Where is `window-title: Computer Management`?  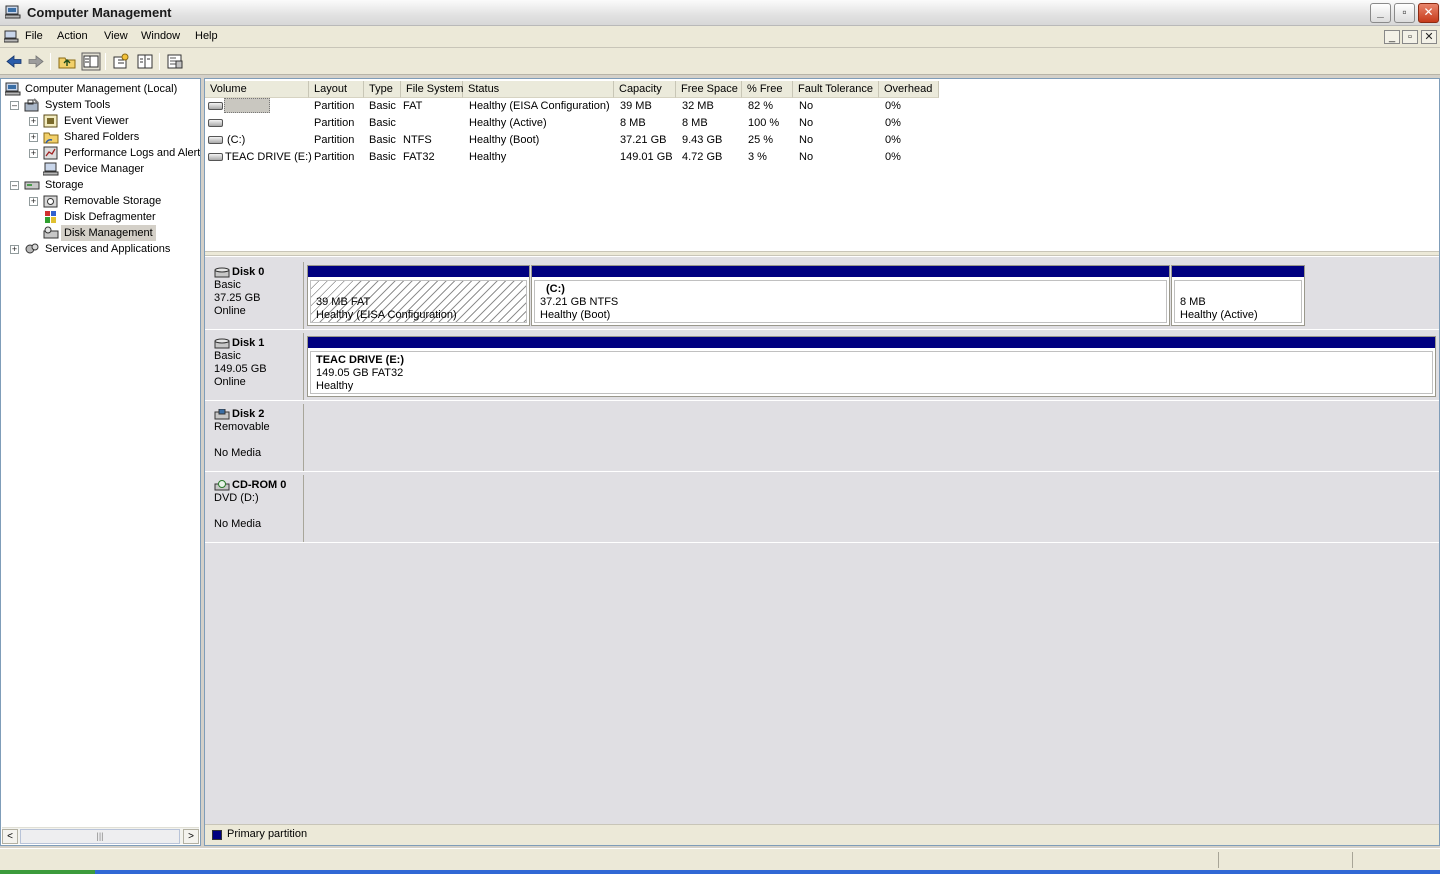 window-title: Computer Management is located at coordinates (99, 12).